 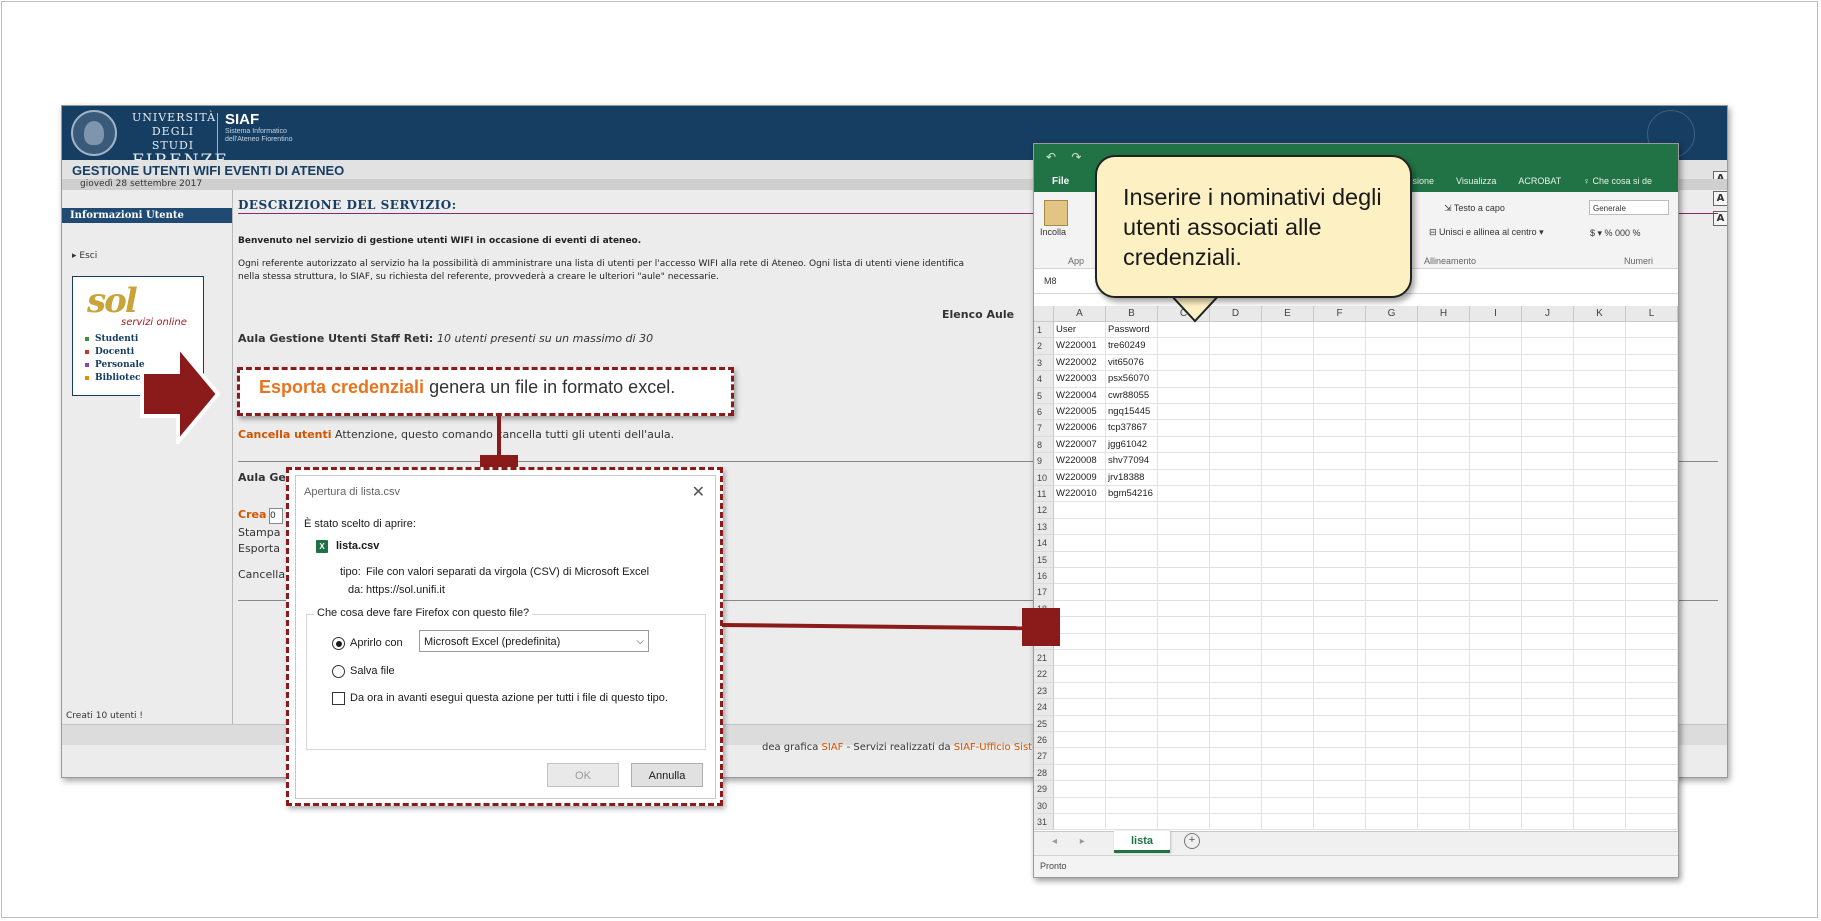 What do you see at coordinates (1132, 395) in the screenshot?
I see `cell-b5: cwr88055` at bounding box center [1132, 395].